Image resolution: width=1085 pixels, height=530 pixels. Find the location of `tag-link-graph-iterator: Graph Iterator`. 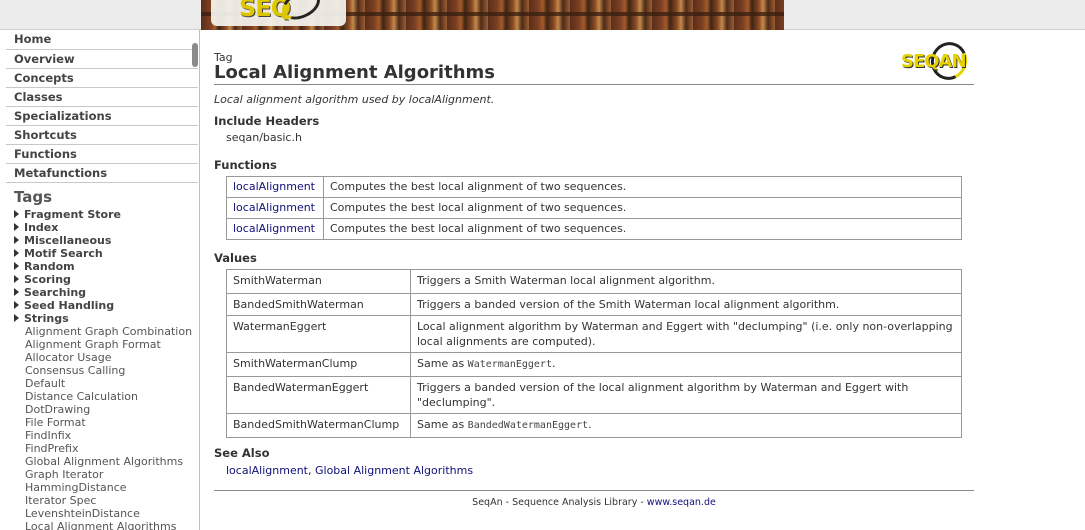

tag-link-graph-iterator: Graph Iterator is located at coordinates (112, 474).